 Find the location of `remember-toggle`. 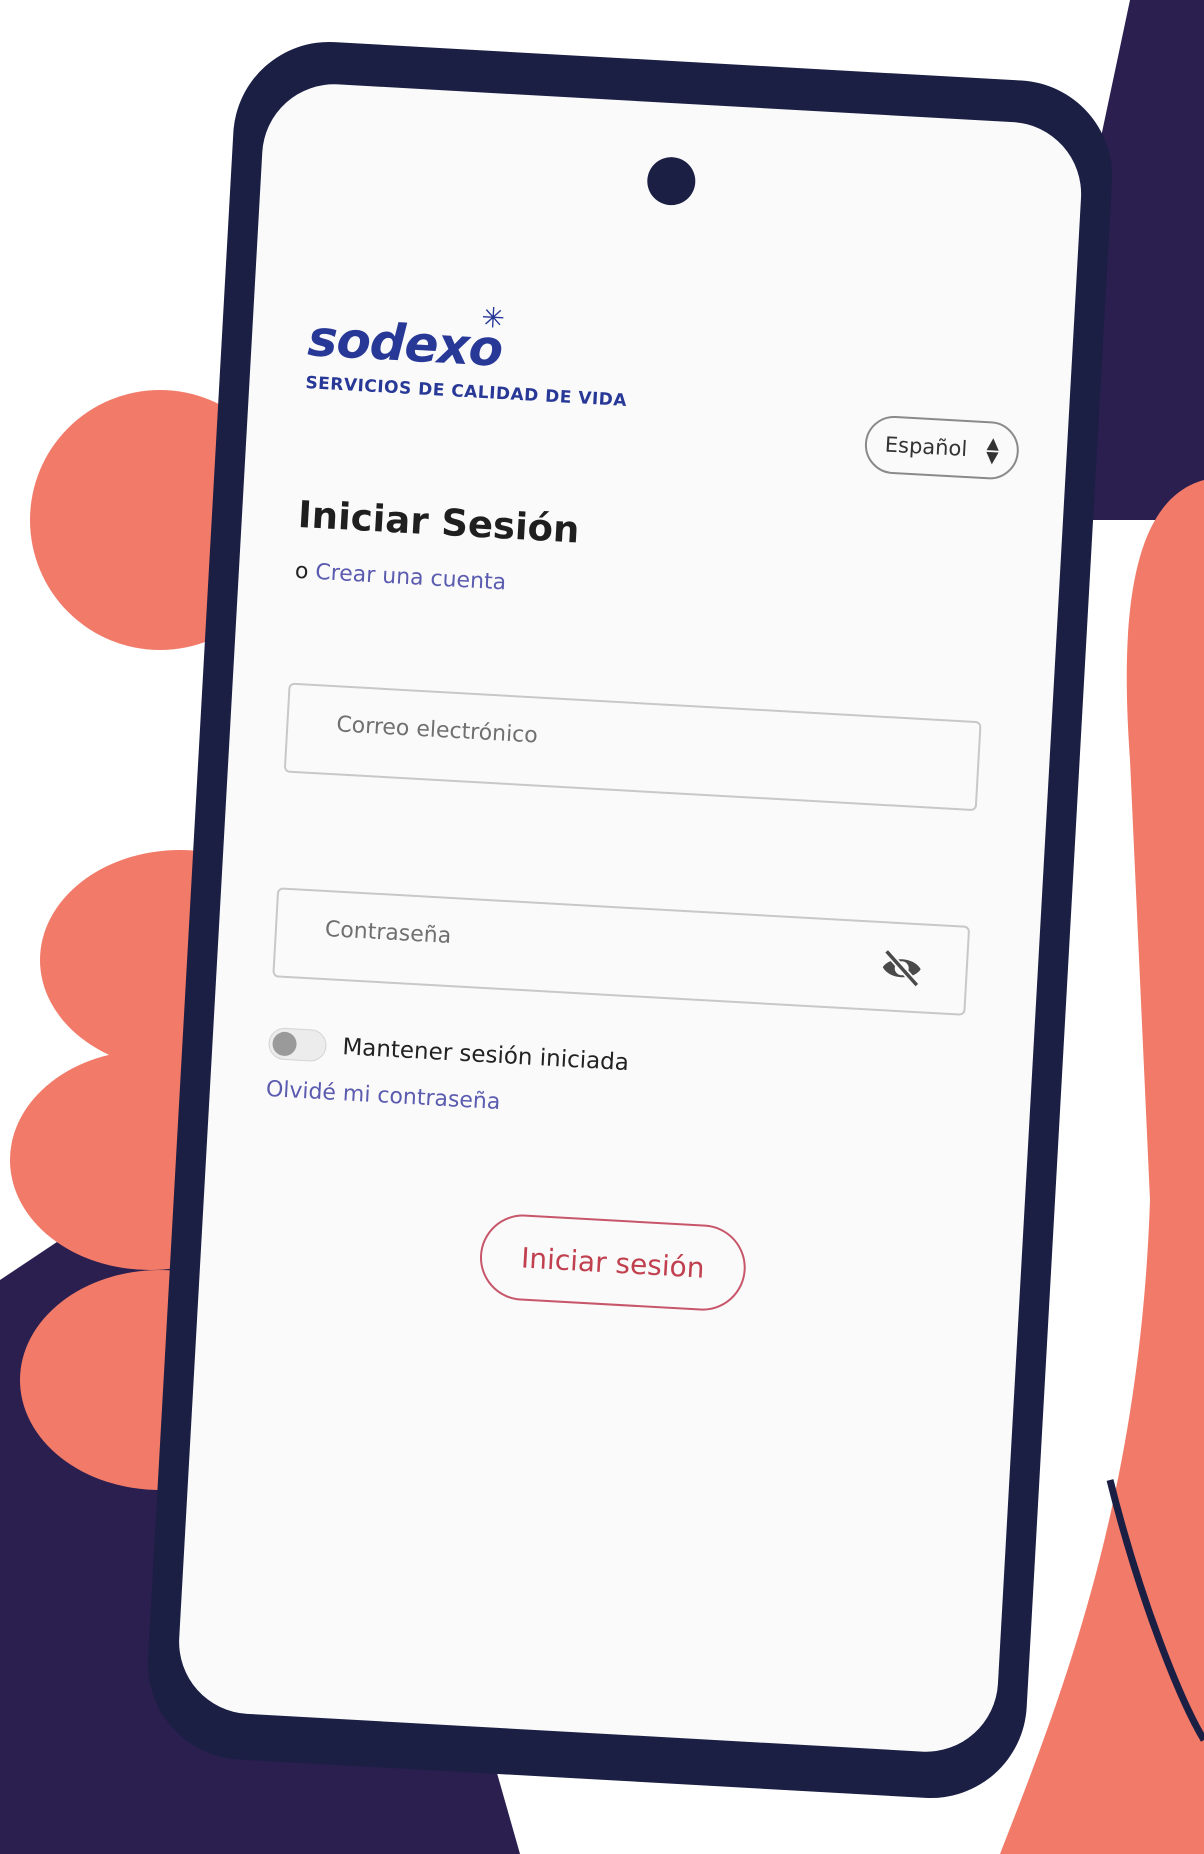

remember-toggle is located at coordinates (297, 1045).